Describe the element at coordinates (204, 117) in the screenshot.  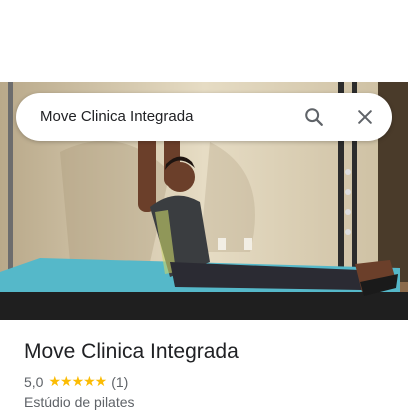
I see `search-bar: Move Clinica Integrada` at that location.